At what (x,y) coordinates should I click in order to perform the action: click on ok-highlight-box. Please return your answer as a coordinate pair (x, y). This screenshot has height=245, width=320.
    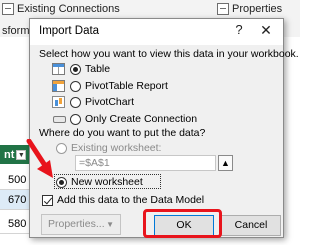
    Looking at the image, I should click on (182, 223).